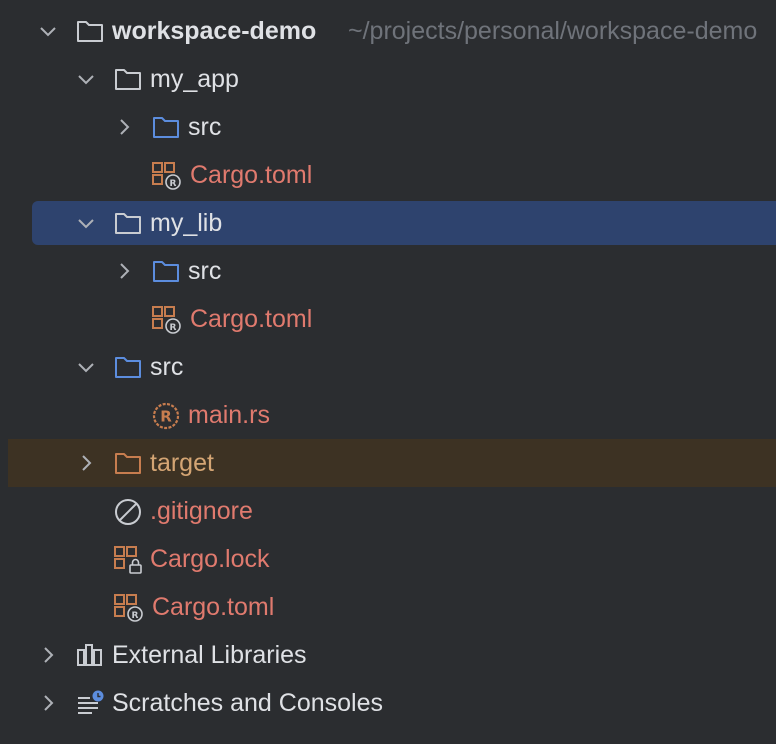 This screenshot has width=776, height=744. What do you see at coordinates (128, 560) in the screenshot?
I see `cargo-lock-icon` at bounding box center [128, 560].